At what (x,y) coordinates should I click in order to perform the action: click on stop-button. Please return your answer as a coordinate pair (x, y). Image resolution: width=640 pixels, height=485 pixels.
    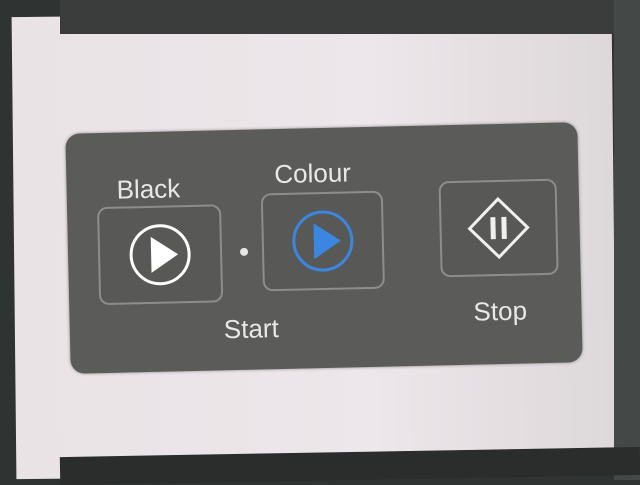
    Looking at the image, I should click on (498, 228).